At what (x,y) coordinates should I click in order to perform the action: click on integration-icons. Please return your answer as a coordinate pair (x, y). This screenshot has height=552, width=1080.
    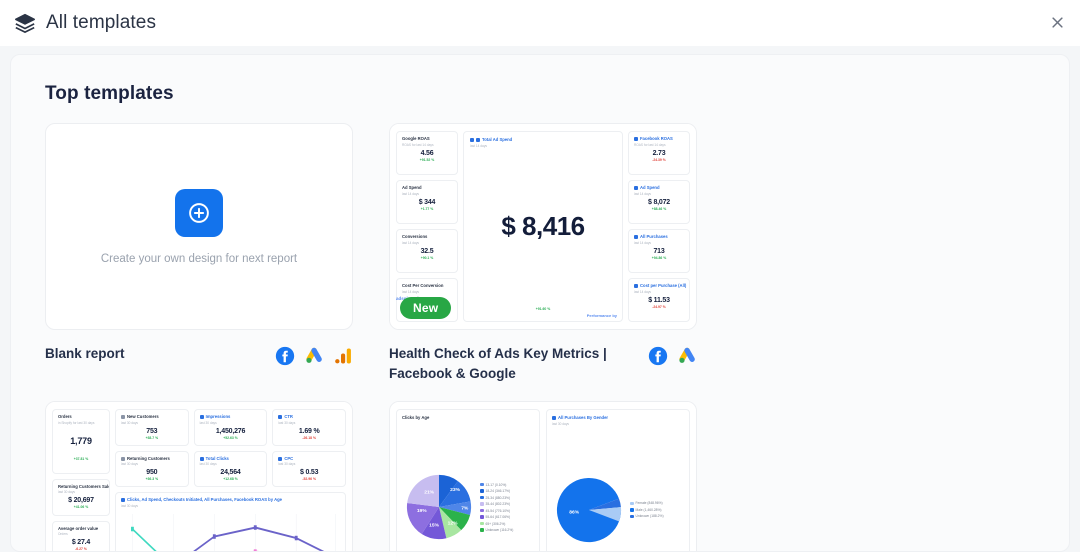
    Looking at the image, I should click on (314, 355).